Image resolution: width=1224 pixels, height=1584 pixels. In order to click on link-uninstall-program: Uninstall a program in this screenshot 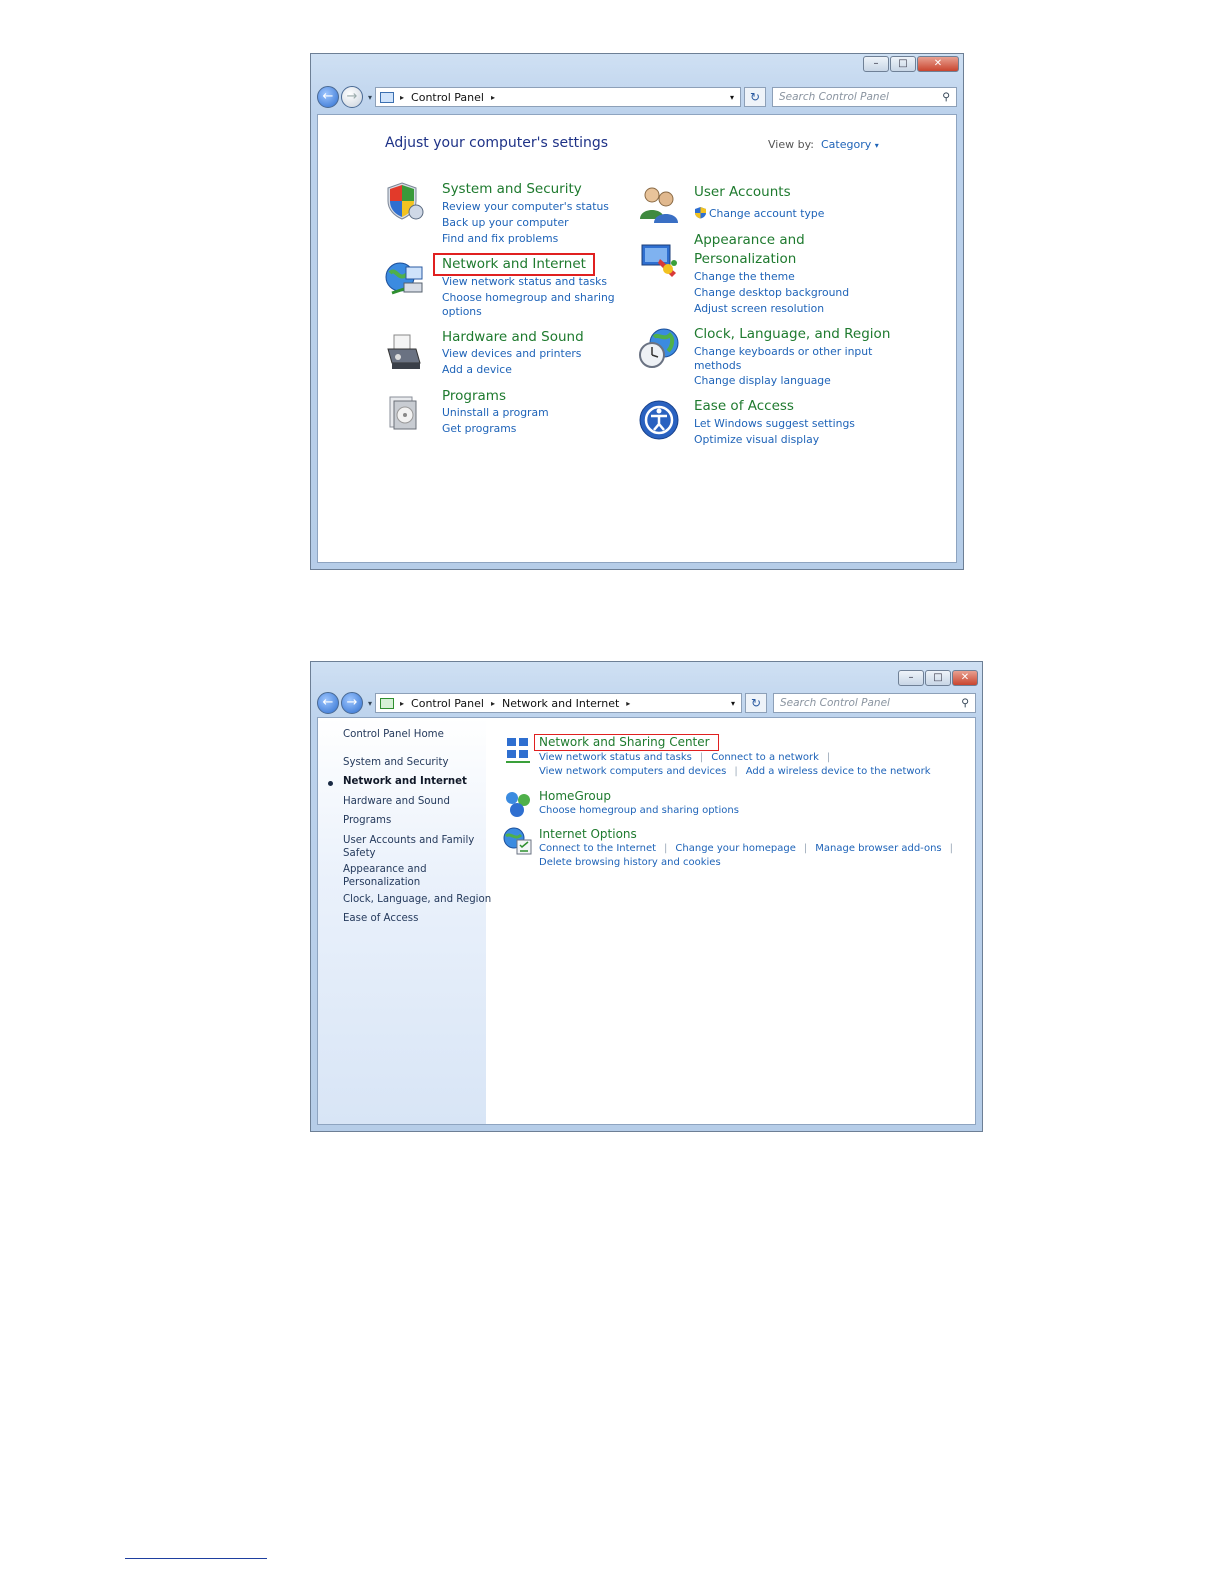, I will do `click(495, 412)`.